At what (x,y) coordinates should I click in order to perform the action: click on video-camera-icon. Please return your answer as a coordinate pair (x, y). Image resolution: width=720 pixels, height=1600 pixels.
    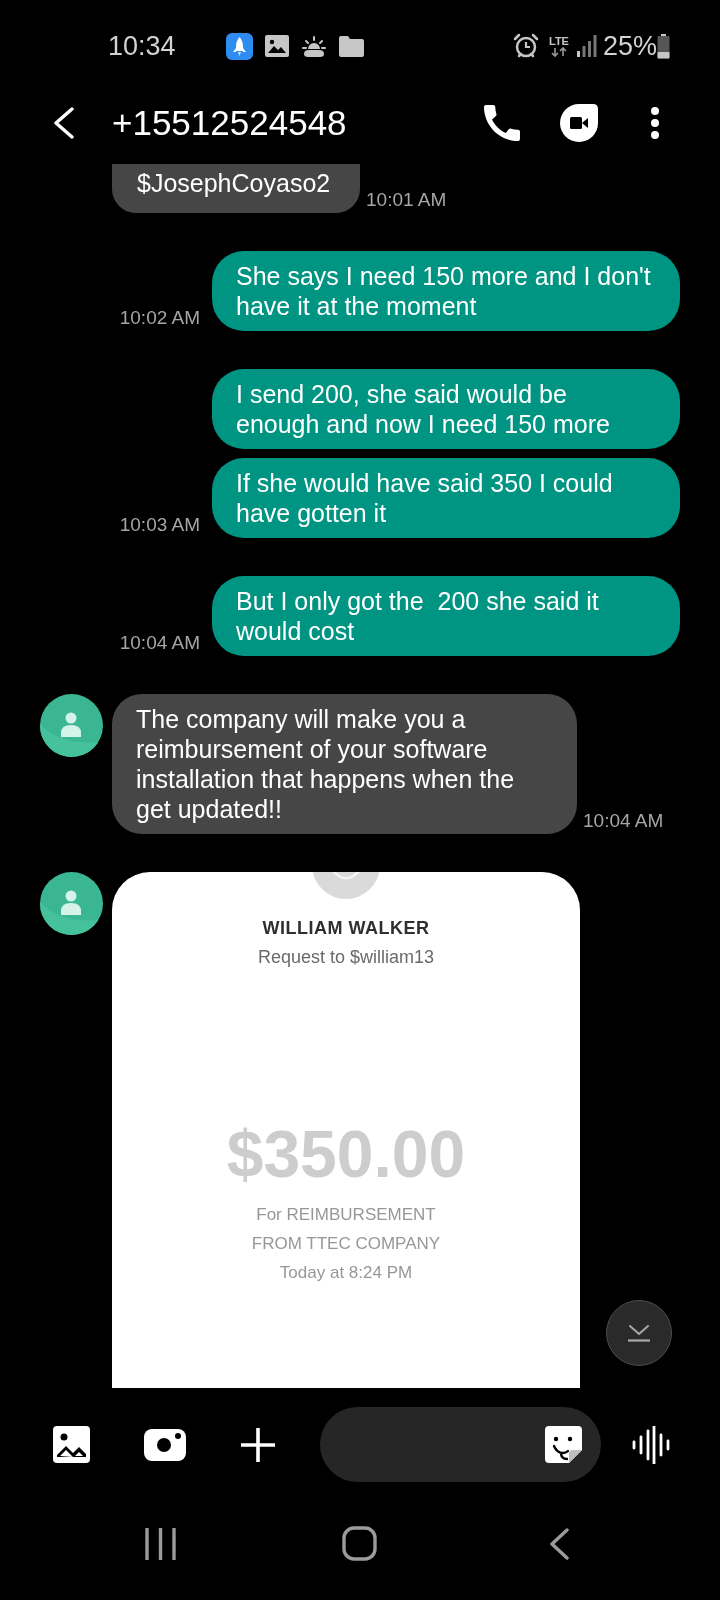
    Looking at the image, I should click on (579, 123).